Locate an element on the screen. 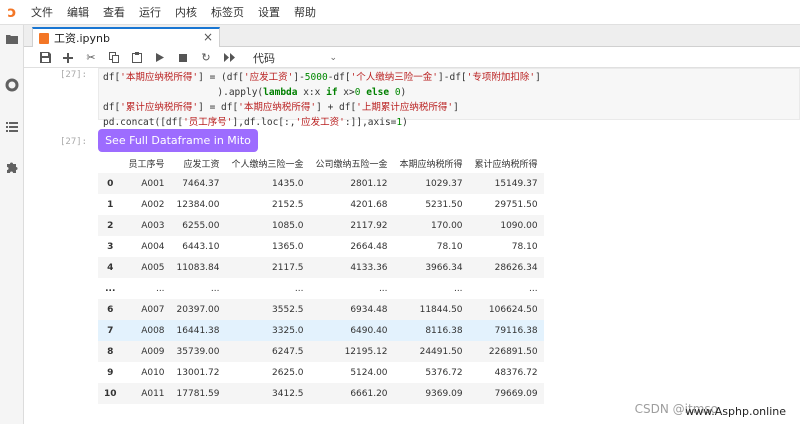 The width and height of the screenshot is (800, 424). table-cell: 28626.34 is located at coordinates (506, 267).